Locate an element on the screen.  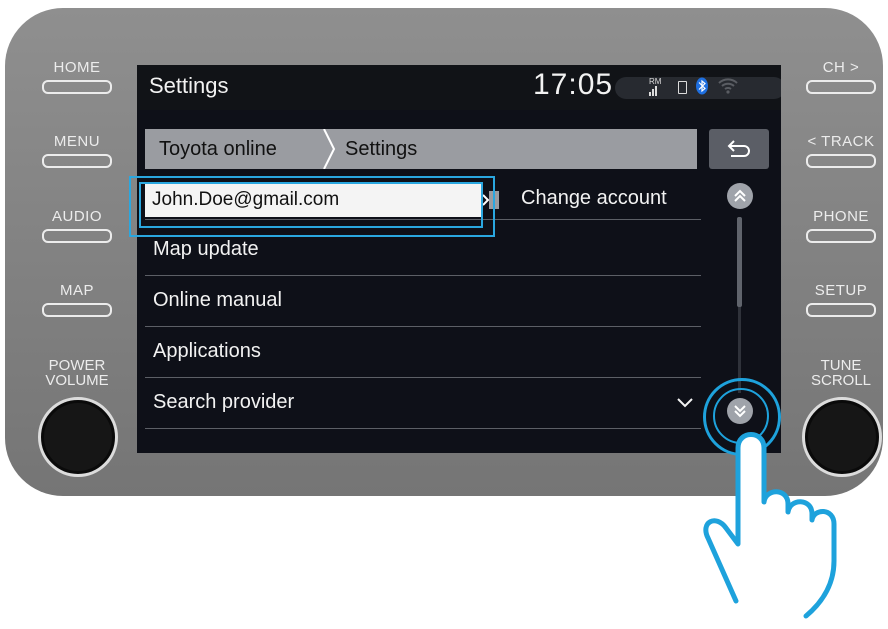
list-item-label: Applications is located at coordinates (207, 351).